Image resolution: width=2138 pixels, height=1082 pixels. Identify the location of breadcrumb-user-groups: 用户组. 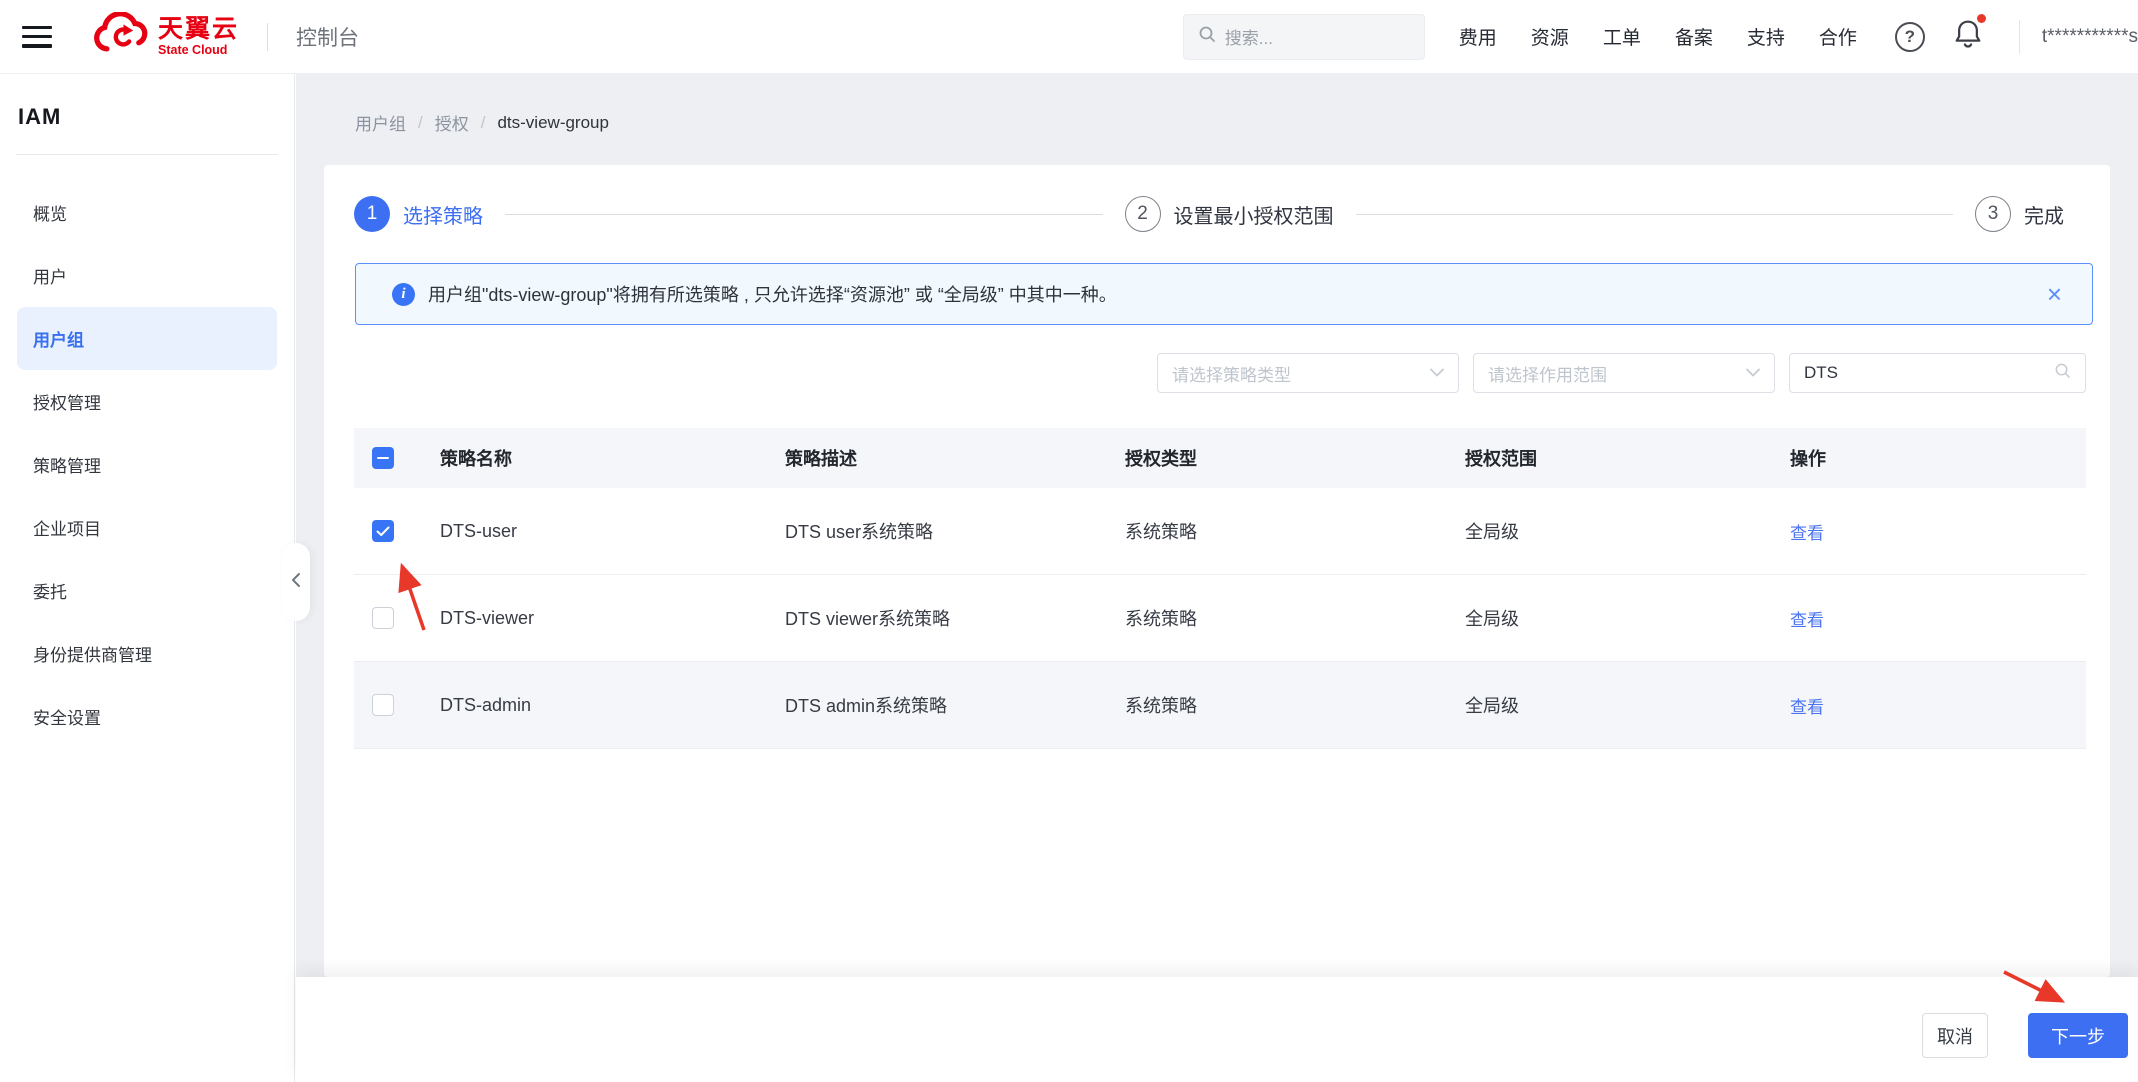
(380, 122).